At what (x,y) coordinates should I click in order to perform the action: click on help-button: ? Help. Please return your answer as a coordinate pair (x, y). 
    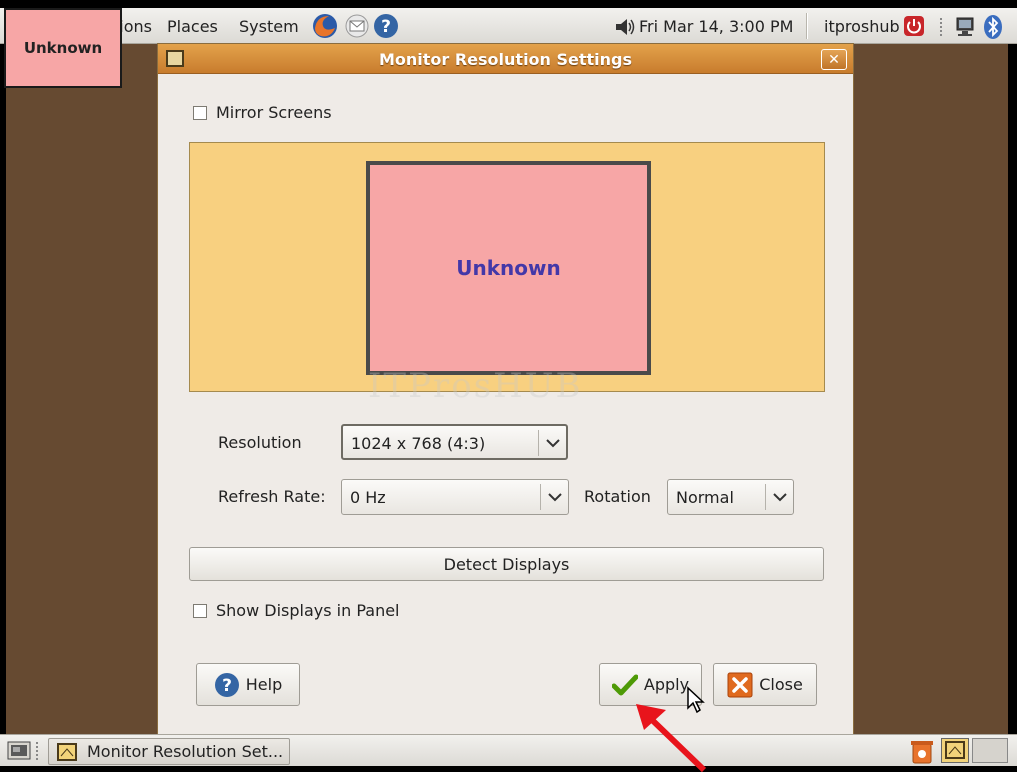
    Looking at the image, I should click on (248, 684).